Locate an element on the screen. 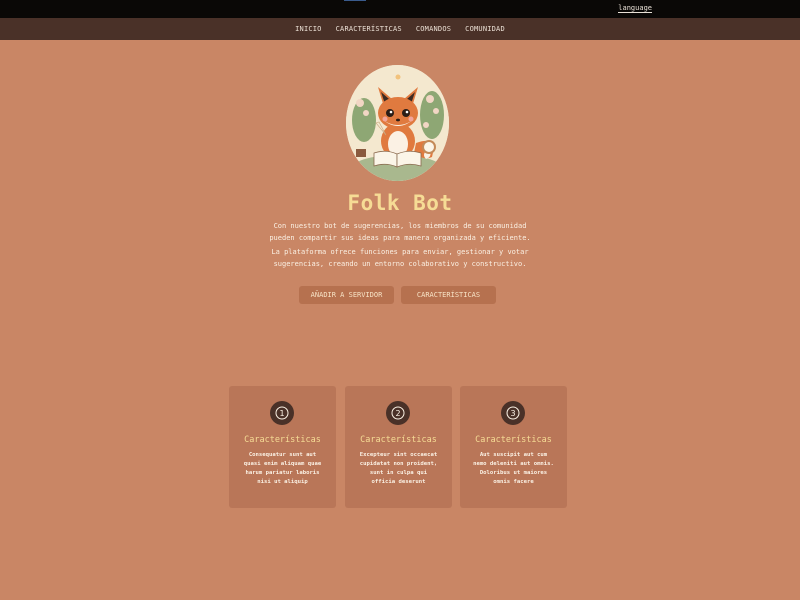 The image size is (800, 600). fox-reading-book-illustration is located at coordinates (397, 123).